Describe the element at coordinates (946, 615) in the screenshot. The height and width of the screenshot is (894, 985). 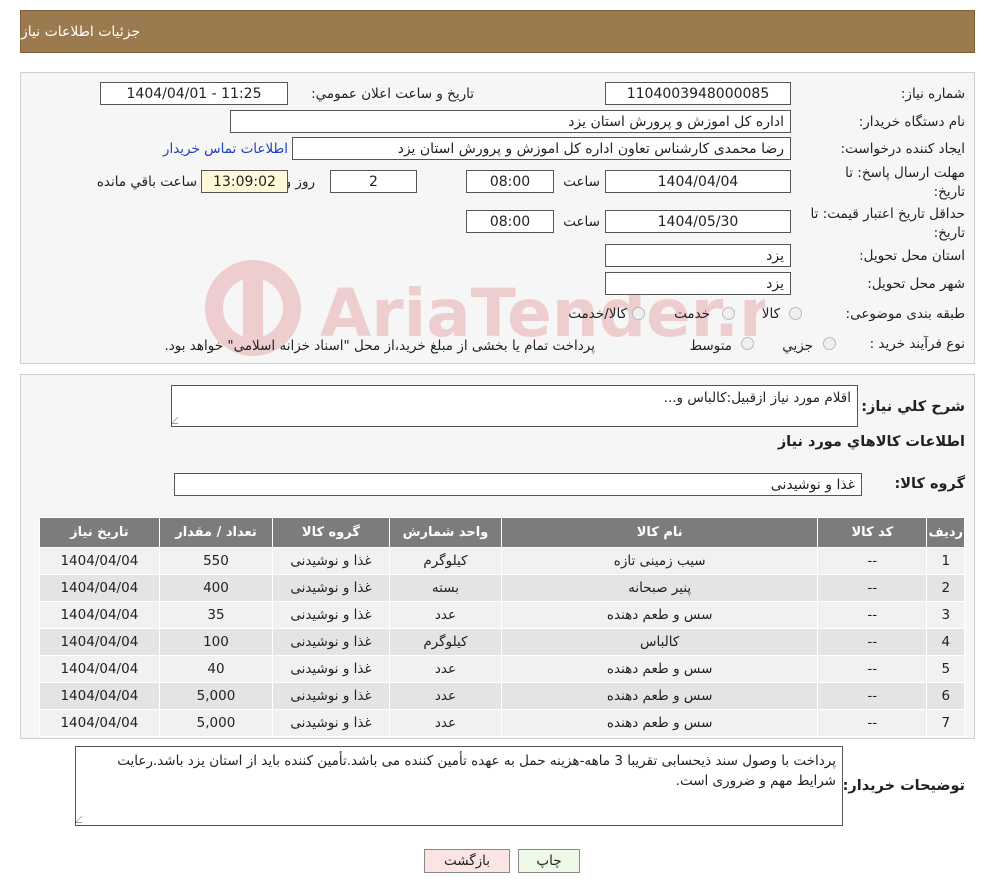
I see `row-number-cell: 3` at that location.